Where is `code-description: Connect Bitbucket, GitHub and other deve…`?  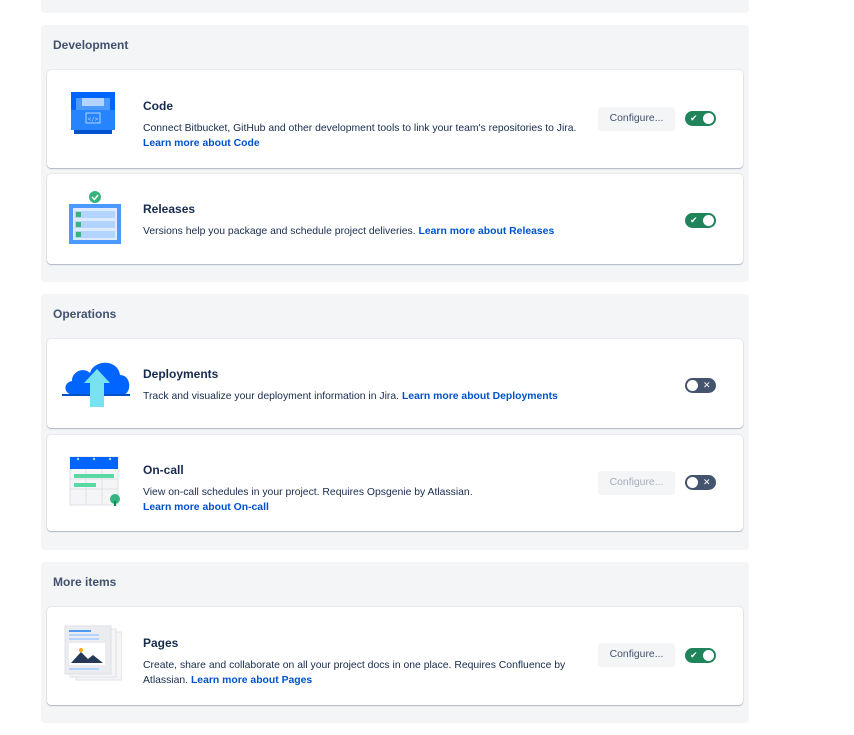
code-description: Connect Bitbucket, GitHub and other deve… is located at coordinates (368, 136).